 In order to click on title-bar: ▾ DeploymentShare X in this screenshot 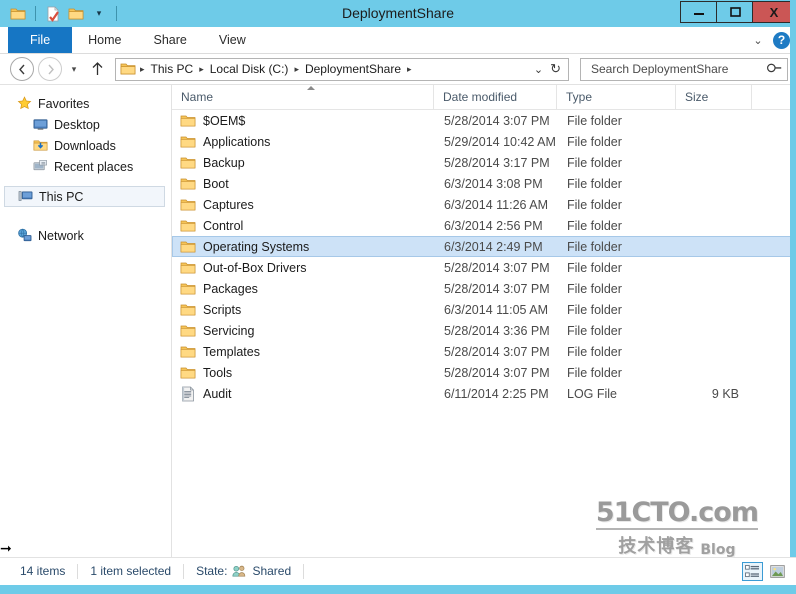, I will do `click(398, 13)`.